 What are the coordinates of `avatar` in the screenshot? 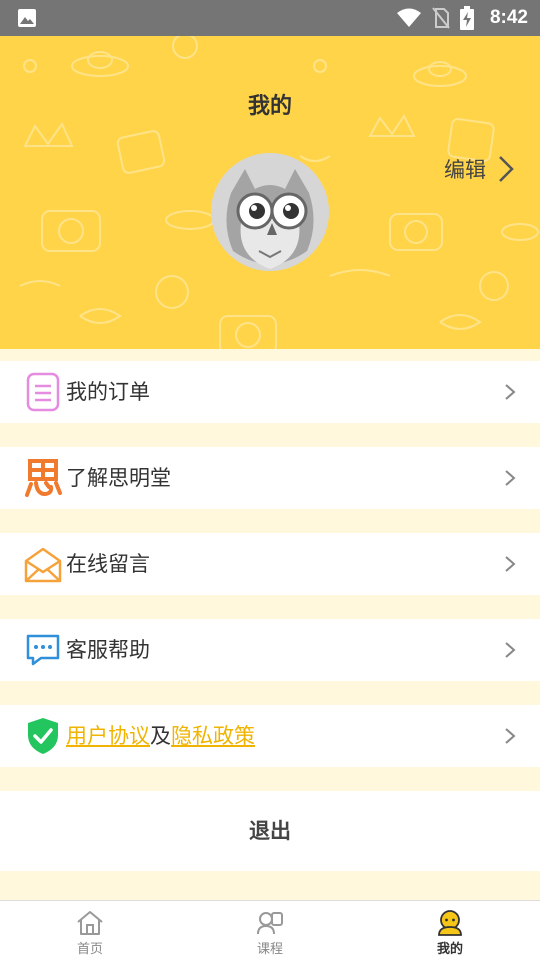 It's located at (270, 212).